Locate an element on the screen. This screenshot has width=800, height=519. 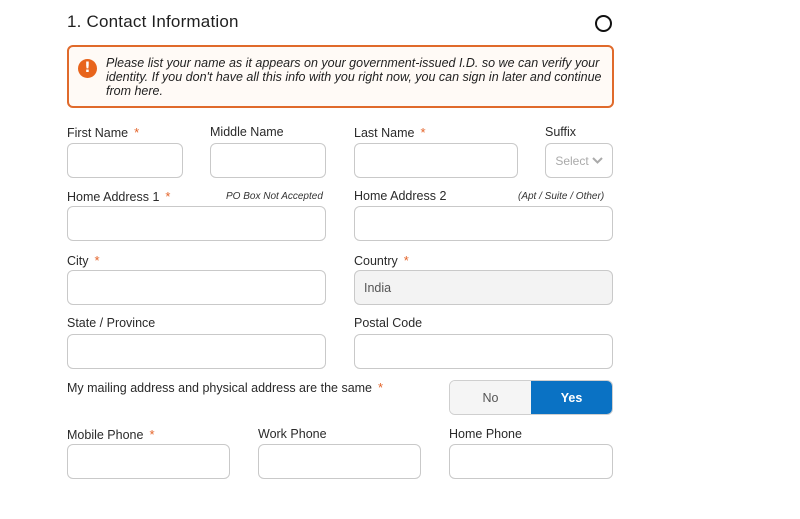
mobile-phone-label: Mobile Phone * is located at coordinates (111, 434).